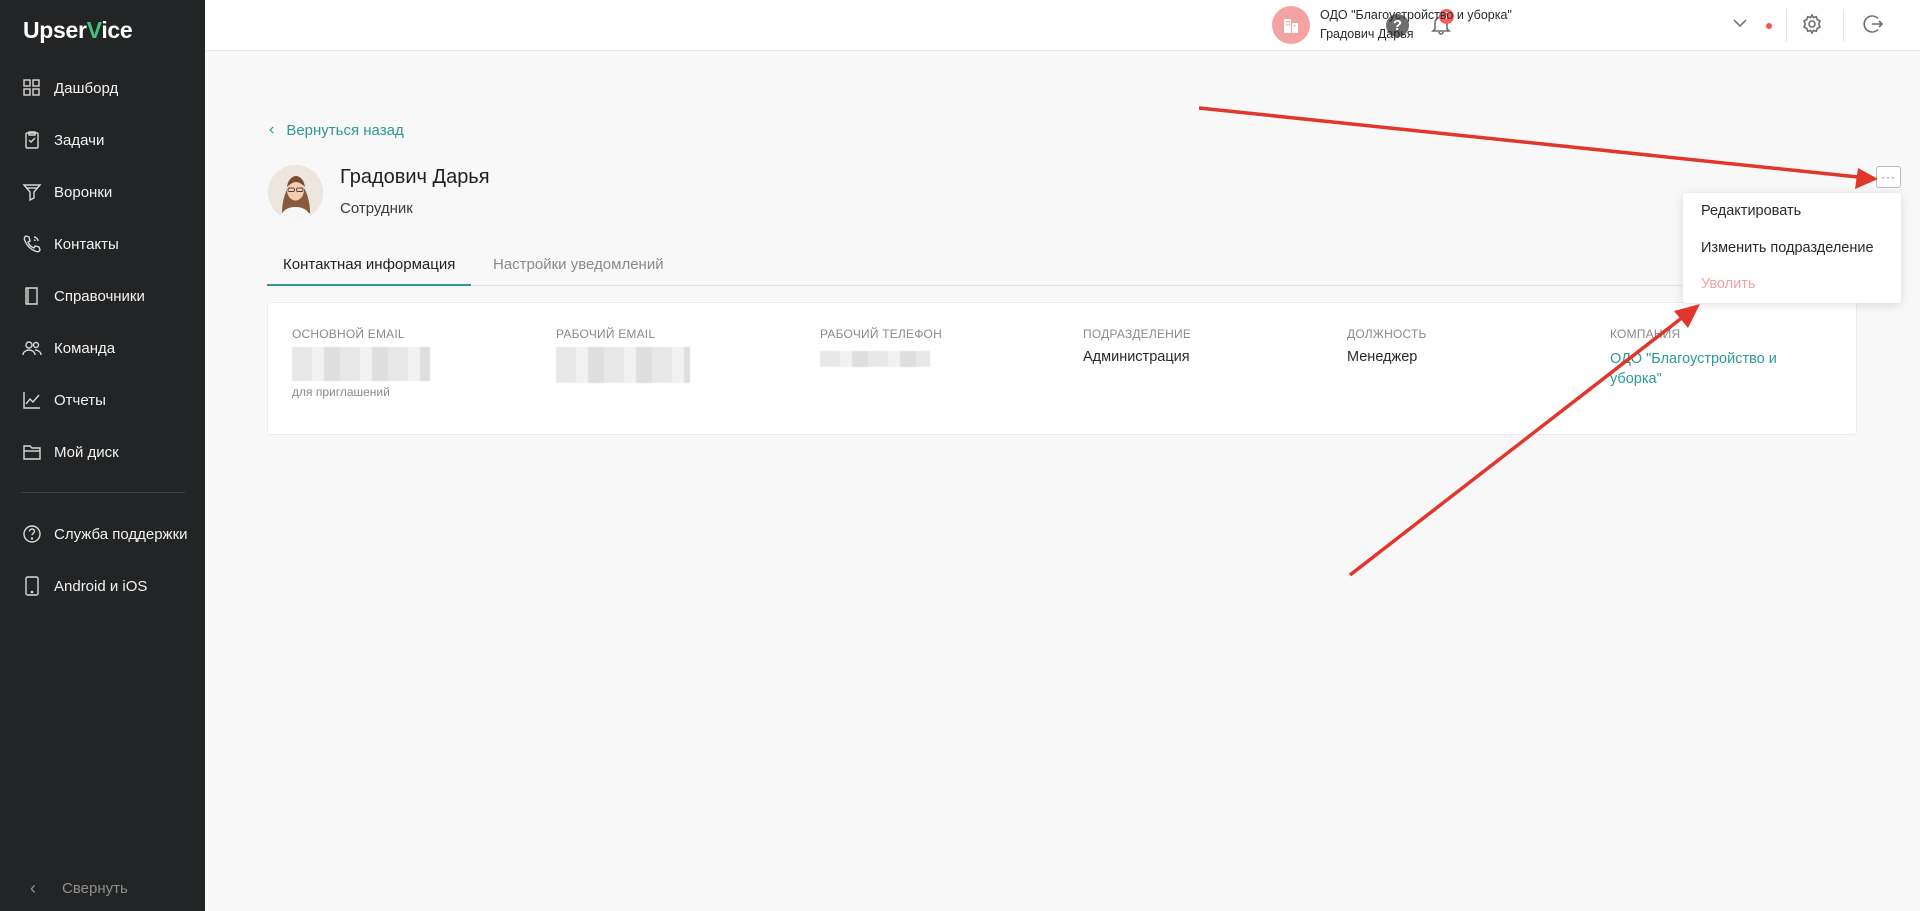 Image resolution: width=1920 pixels, height=911 pixels. What do you see at coordinates (32, 534) in the screenshot?
I see `help-circle-icon` at bounding box center [32, 534].